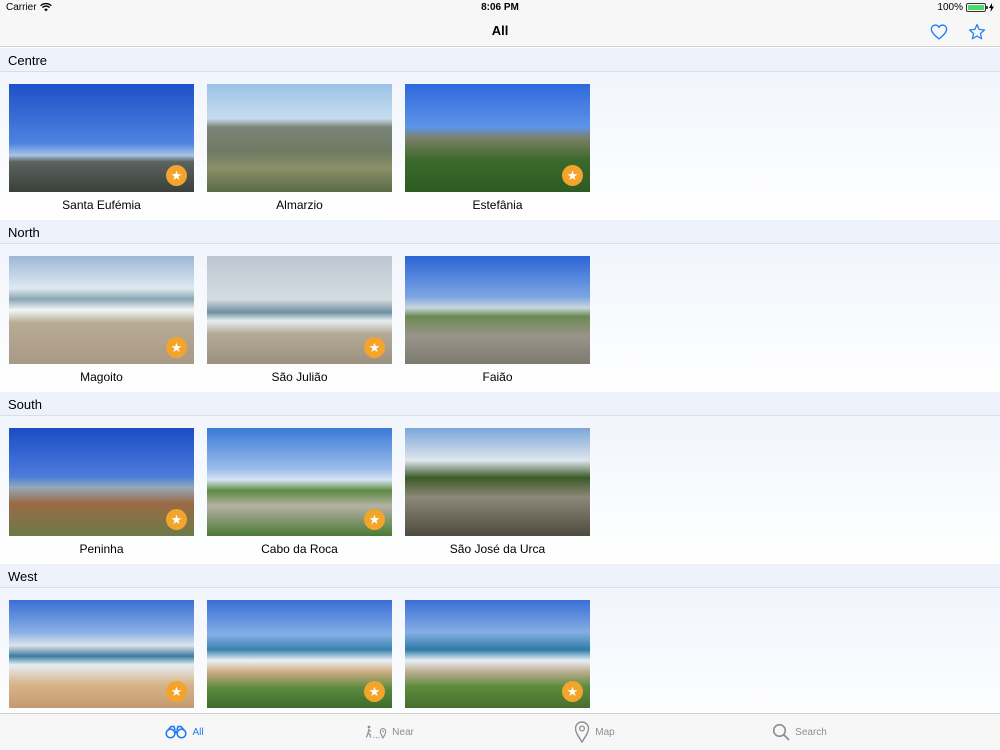 The width and height of the screenshot is (1000, 750). Describe the element at coordinates (500, 404) in the screenshot. I see `section-header: South` at that location.